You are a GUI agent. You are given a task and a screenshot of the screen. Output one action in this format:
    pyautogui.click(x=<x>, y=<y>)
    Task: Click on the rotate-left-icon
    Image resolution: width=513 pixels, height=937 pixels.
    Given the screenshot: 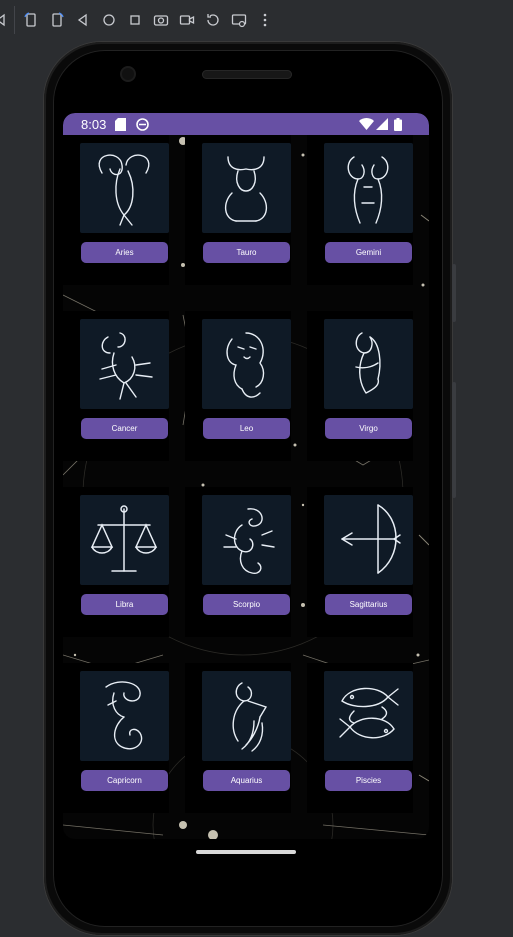 What is the action you would take?
    pyautogui.click(x=31, y=20)
    